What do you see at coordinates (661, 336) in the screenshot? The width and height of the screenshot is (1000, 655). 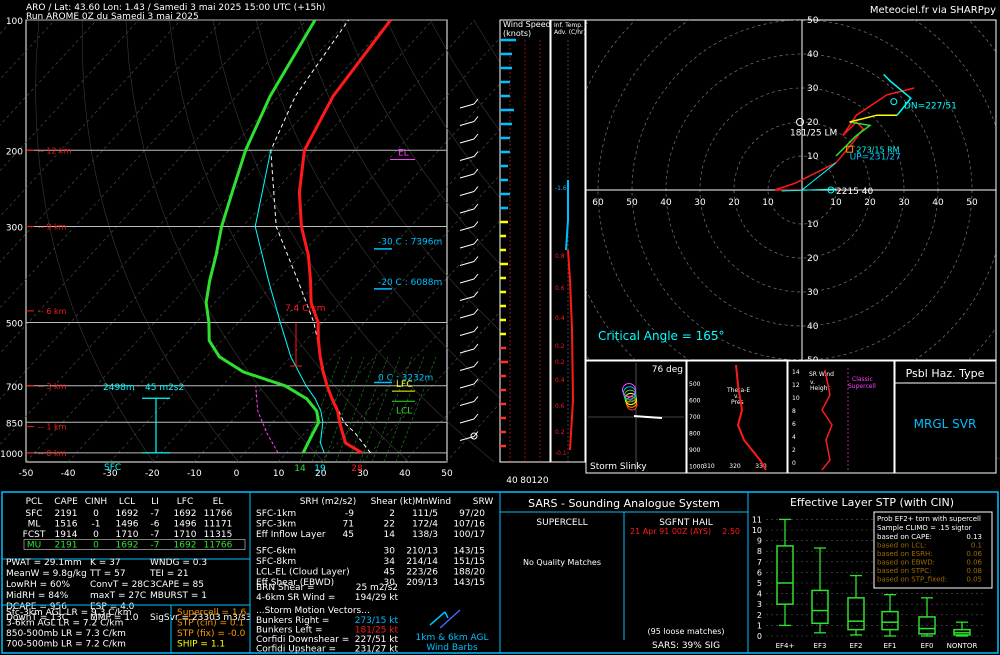 I see `critical-angle-label: Critical Angle = 165°` at bounding box center [661, 336].